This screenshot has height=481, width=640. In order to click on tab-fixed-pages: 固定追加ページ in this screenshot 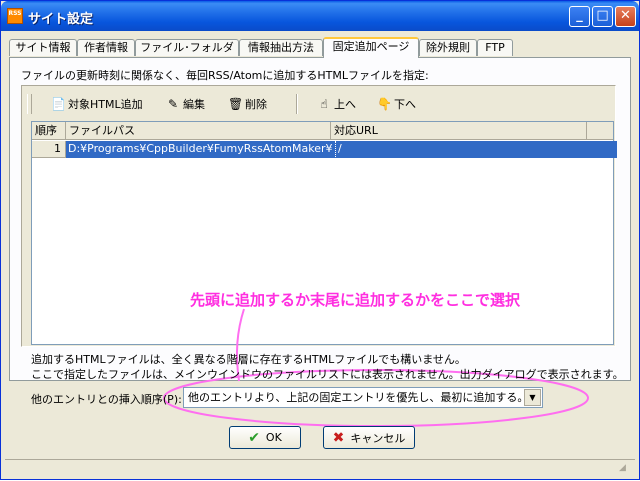, I will do `click(371, 47)`.